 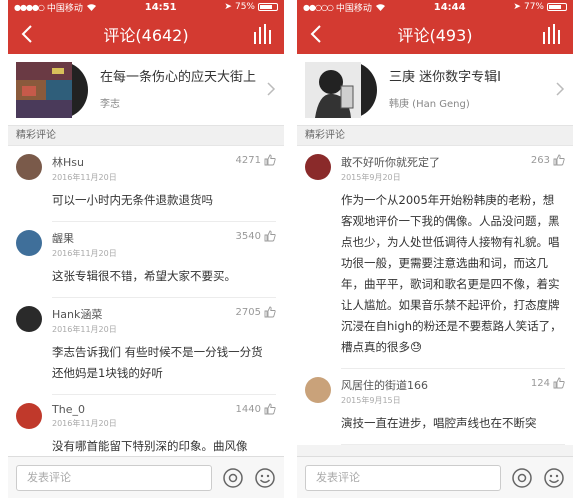 I want to click on comment-username: Hank涵菜, so click(x=84, y=314).